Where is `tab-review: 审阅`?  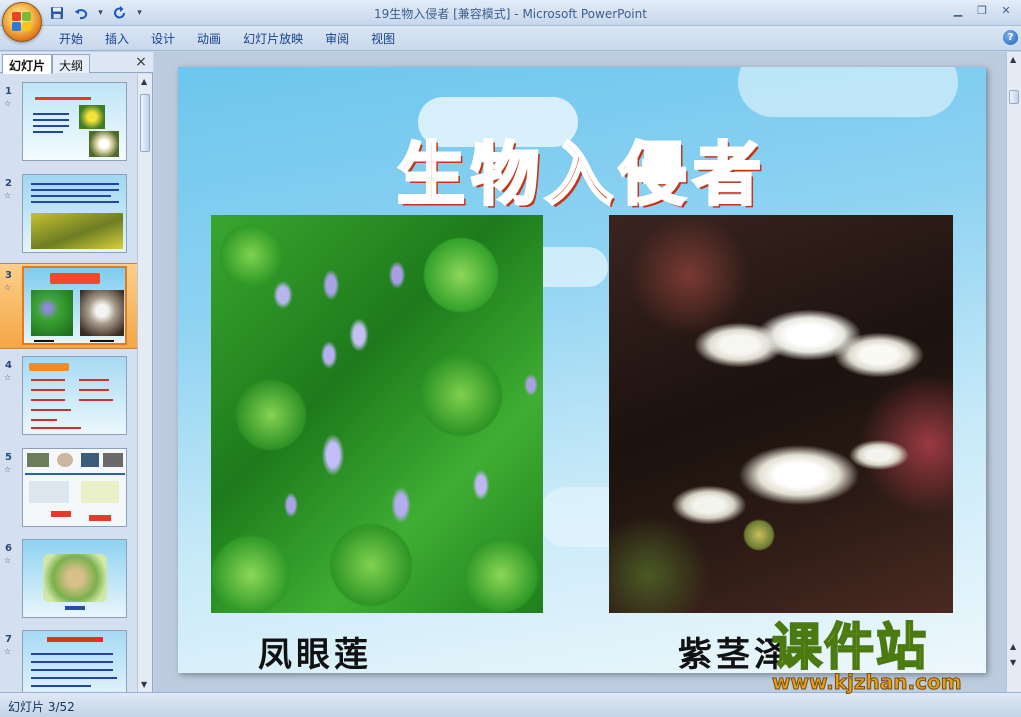 tab-review: 审阅 is located at coordinates (337, 39).